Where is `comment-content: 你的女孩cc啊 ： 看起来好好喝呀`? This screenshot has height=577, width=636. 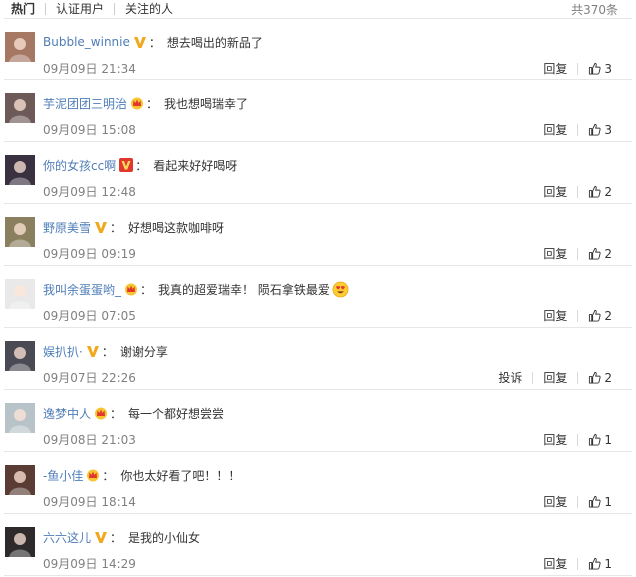
comment-content: 你的女孩cc啊 ： 看起来好好喝呀 is located at coordinates (140, 165).